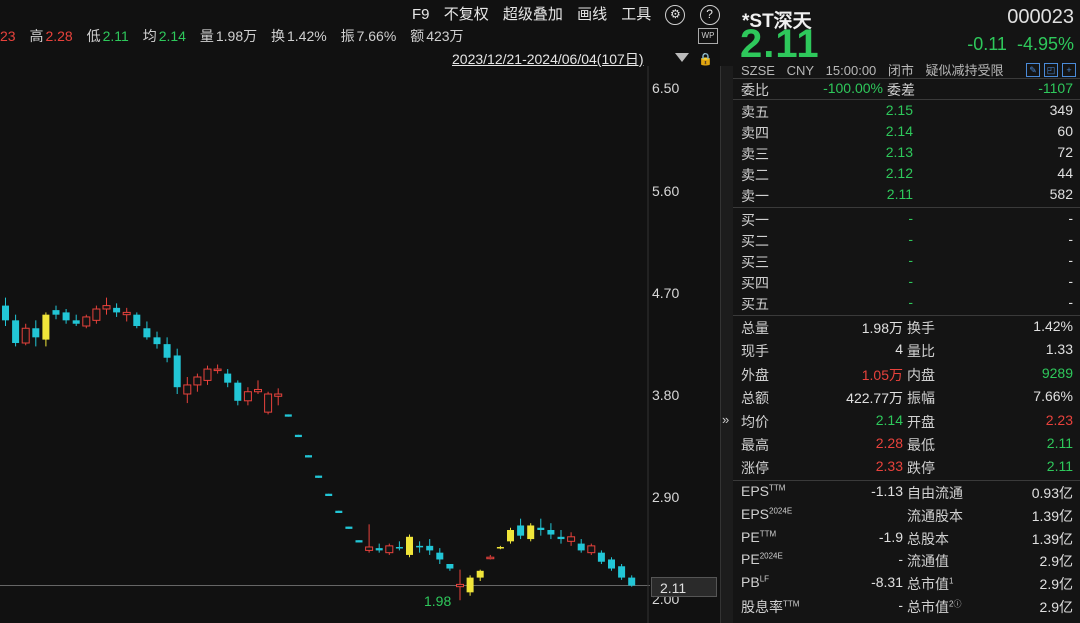 The width and height of the screenshot is (1080, 623). Describe the element at coordinates (907, 112) in the screenshot. I see `ask-row: 卖五 2.15 349` at that location.